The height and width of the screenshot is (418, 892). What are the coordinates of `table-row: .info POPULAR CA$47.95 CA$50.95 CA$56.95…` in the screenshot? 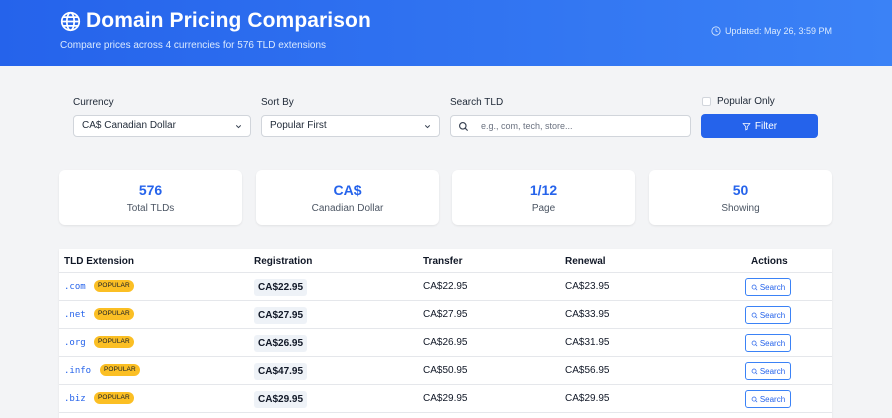 It's located at (445, 371).